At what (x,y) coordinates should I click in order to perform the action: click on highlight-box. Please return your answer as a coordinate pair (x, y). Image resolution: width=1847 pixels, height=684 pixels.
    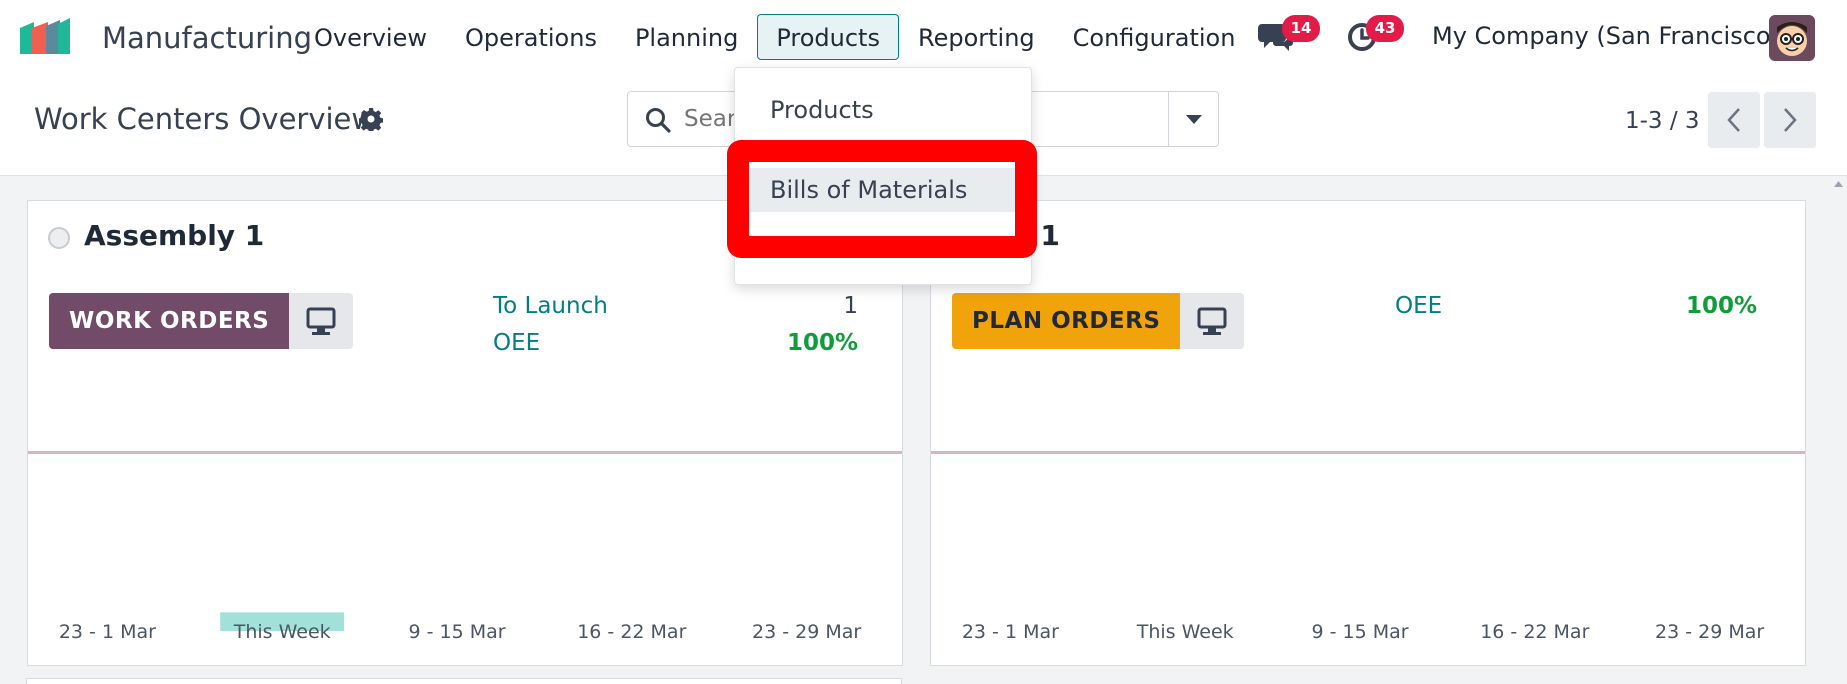
    Looking at the image, I should click on (882, 199).